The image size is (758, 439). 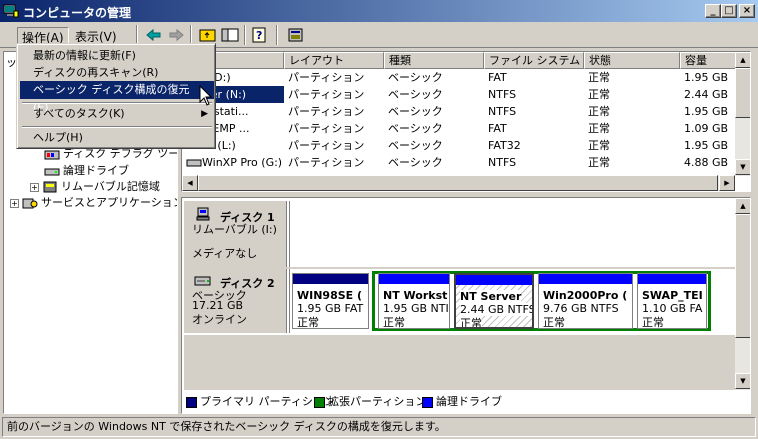 What do you see at coordinates (235, 234) in the screenshot?
I see `disk-1-label: ディスク 1 リムーバブル (I:) メディアなし` at bounding box center [235, 234].